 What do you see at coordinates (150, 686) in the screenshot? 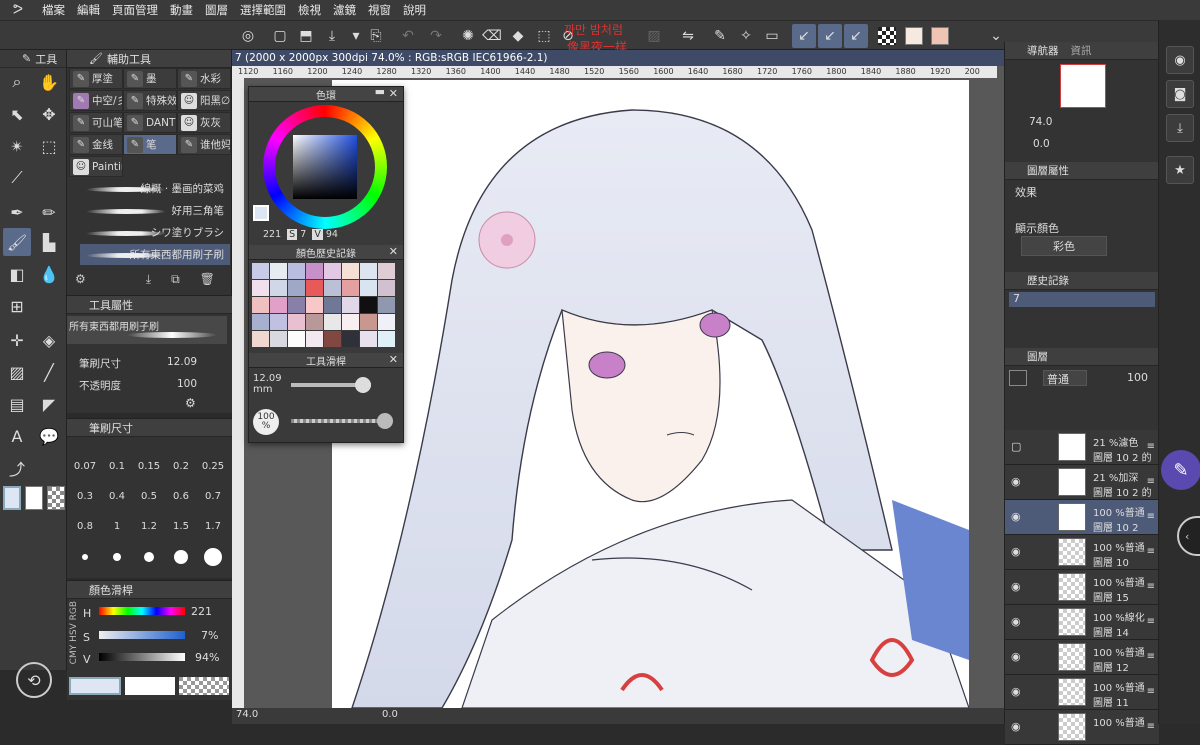
I see `sub-color-large` at bounding box center [150, 686].